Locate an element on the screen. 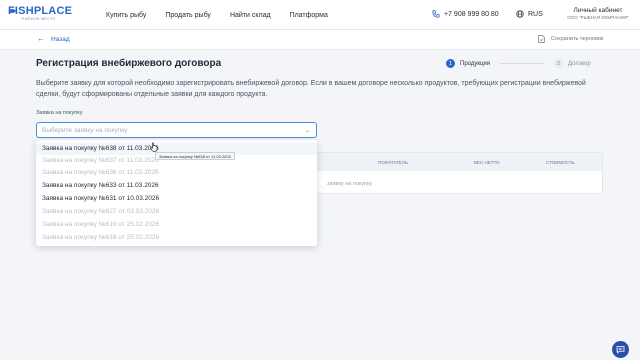  chat-button is located at coordinates (620, 349).